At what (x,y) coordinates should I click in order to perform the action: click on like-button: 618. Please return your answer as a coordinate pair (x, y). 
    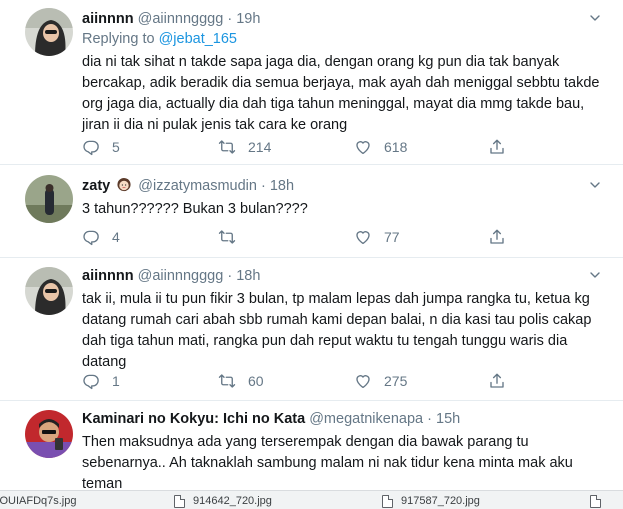
    Looking at the image, I should click on (380, 147).